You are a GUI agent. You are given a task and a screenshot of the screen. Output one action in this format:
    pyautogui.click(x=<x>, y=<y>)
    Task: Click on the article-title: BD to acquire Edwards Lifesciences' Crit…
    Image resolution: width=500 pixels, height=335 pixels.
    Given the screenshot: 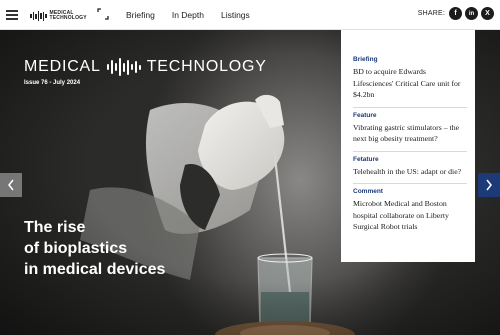 What is the action you would take?
    pyautogui.click(x=410, y=83)
    